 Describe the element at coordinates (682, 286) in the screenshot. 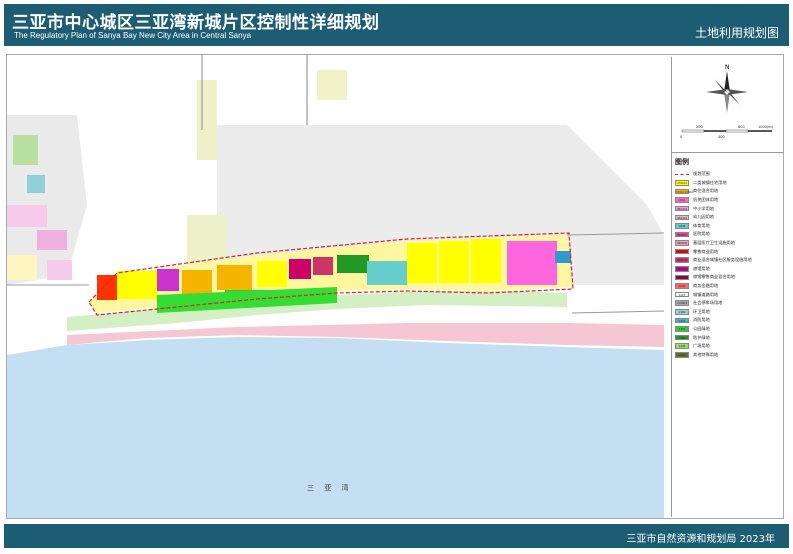

I see `legend-swatch: 0902` at that location.